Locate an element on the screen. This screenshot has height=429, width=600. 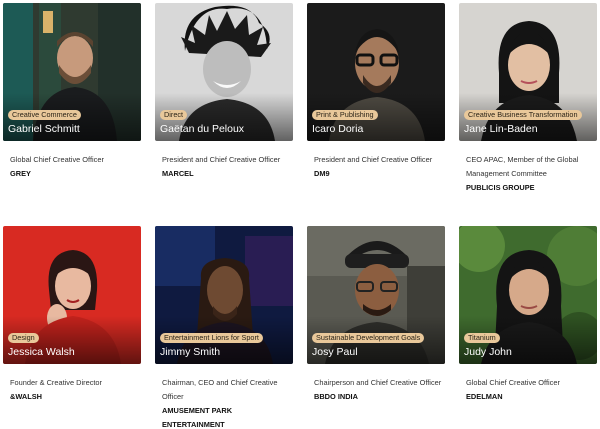
person-company: DM9 is located at coordinates (322, 173).